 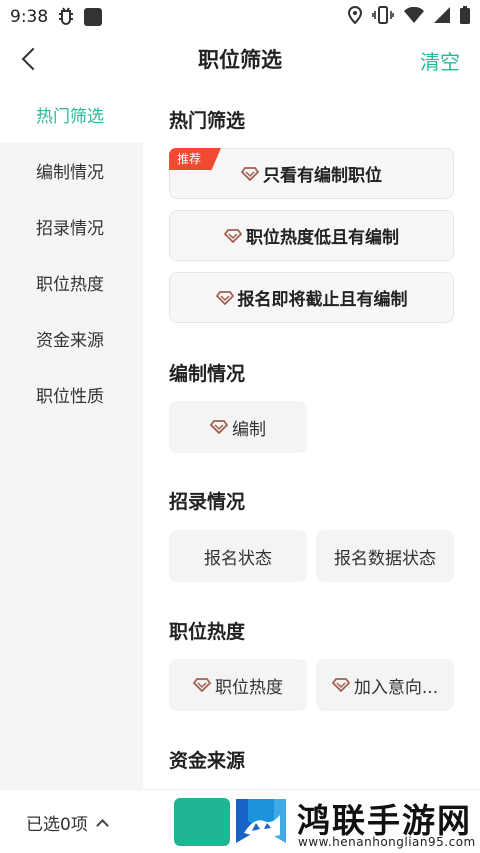 I want to click on wifi-icon, so click(x=414, y=17).